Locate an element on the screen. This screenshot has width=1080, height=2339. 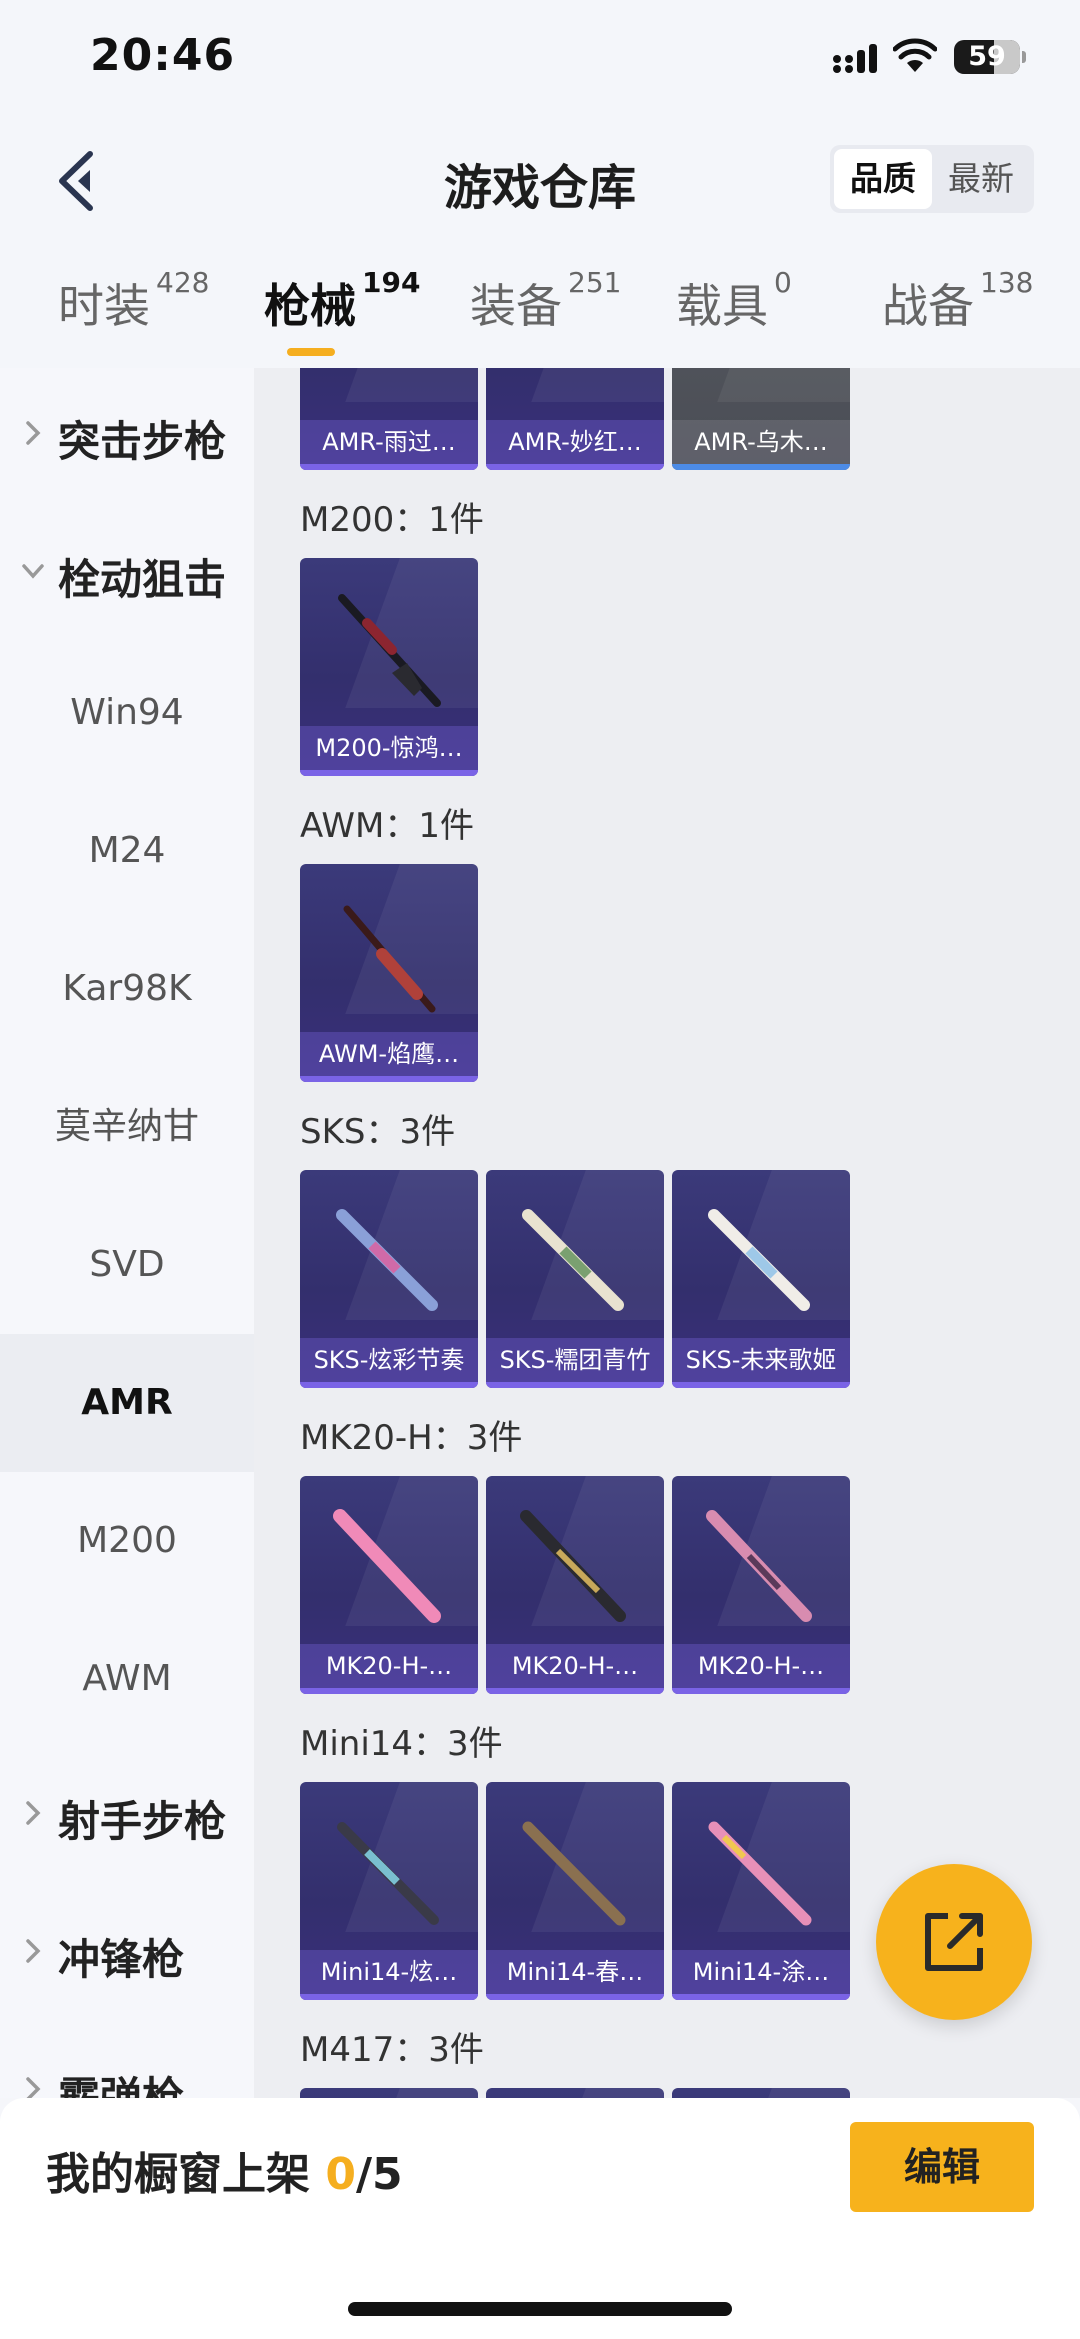
active-tab-indicator is located at coordinates (311, 352).